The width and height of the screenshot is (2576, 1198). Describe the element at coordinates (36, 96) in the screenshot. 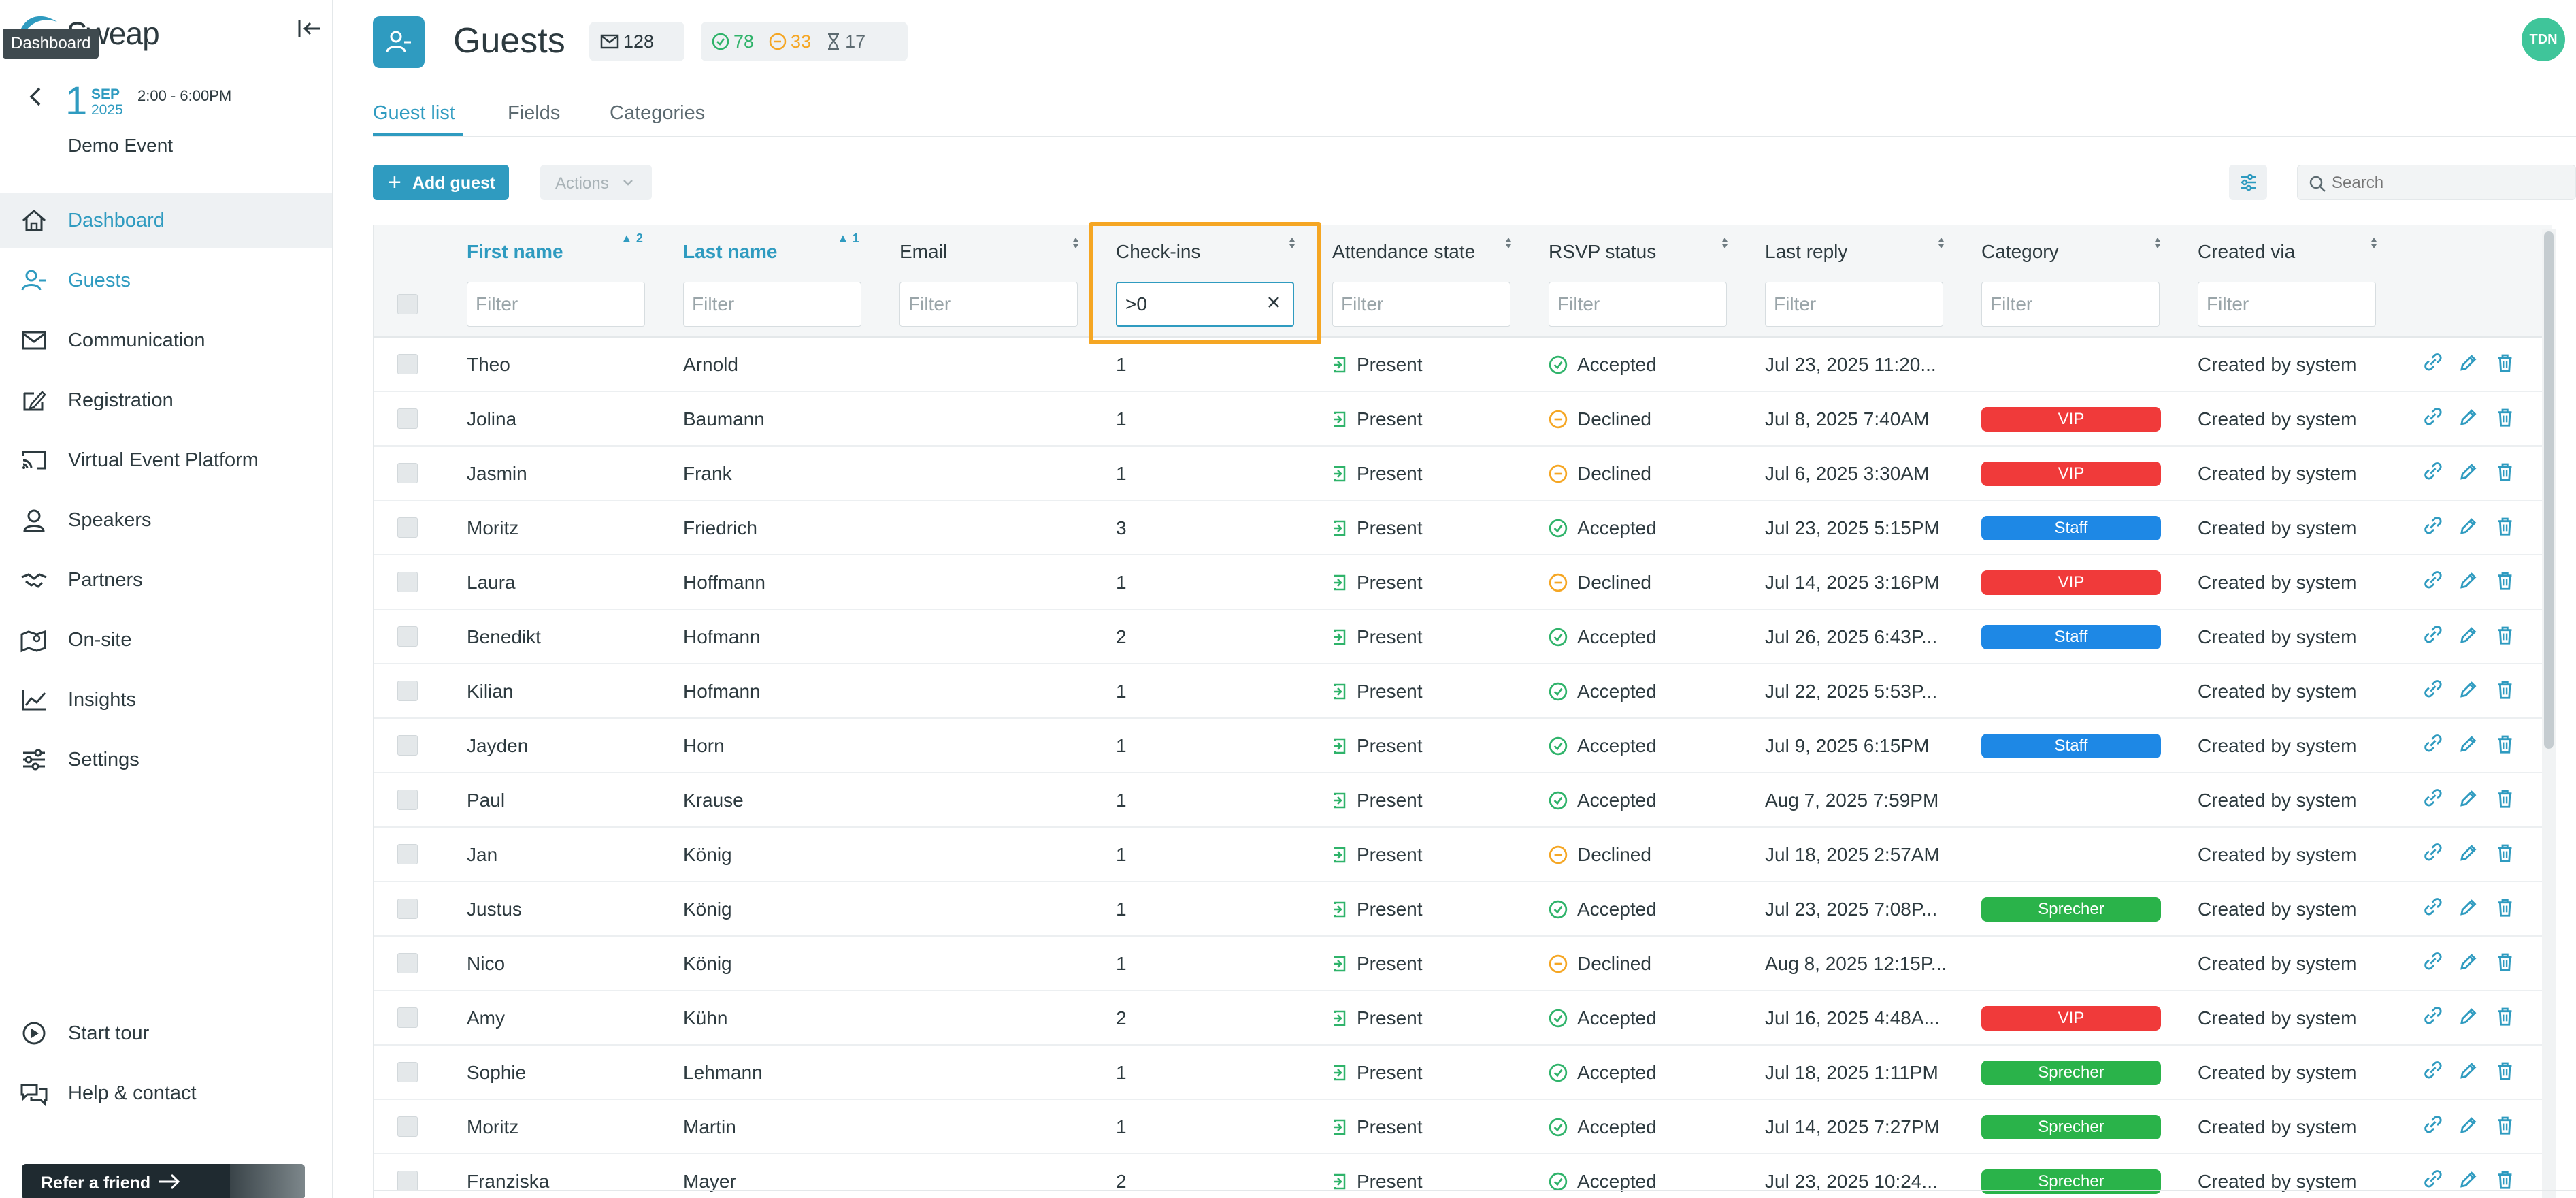

I see `back-button` at that location.